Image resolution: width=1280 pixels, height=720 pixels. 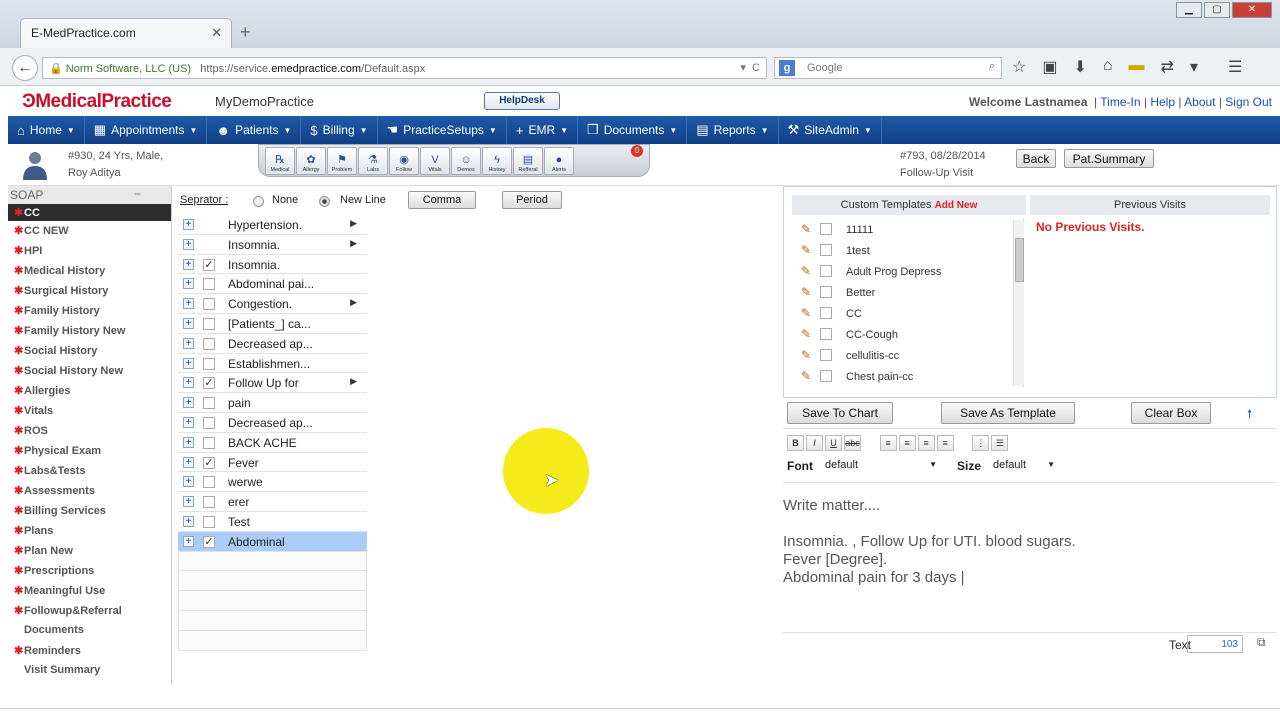 What do you see at coordinates (89, 212) in the screenshot?
I see `soap-item-cc: ✱CC` at bounding box center [89, 212].